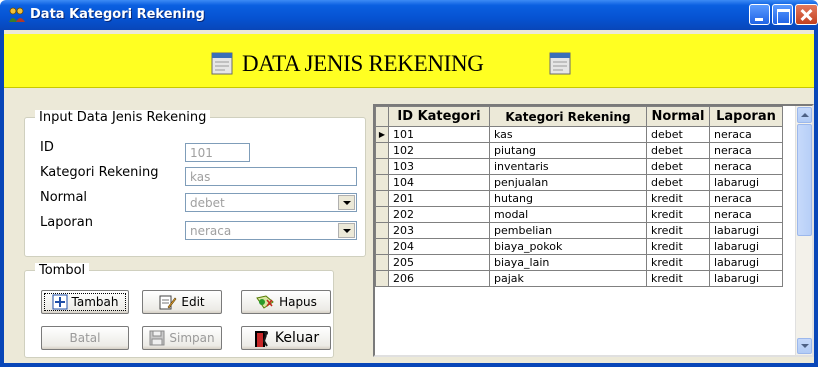 The width and height of the screenshot is (818, 367). Describe the element at coordinates (759, 14) in the screenshot. I see `minimize-button` at that location.